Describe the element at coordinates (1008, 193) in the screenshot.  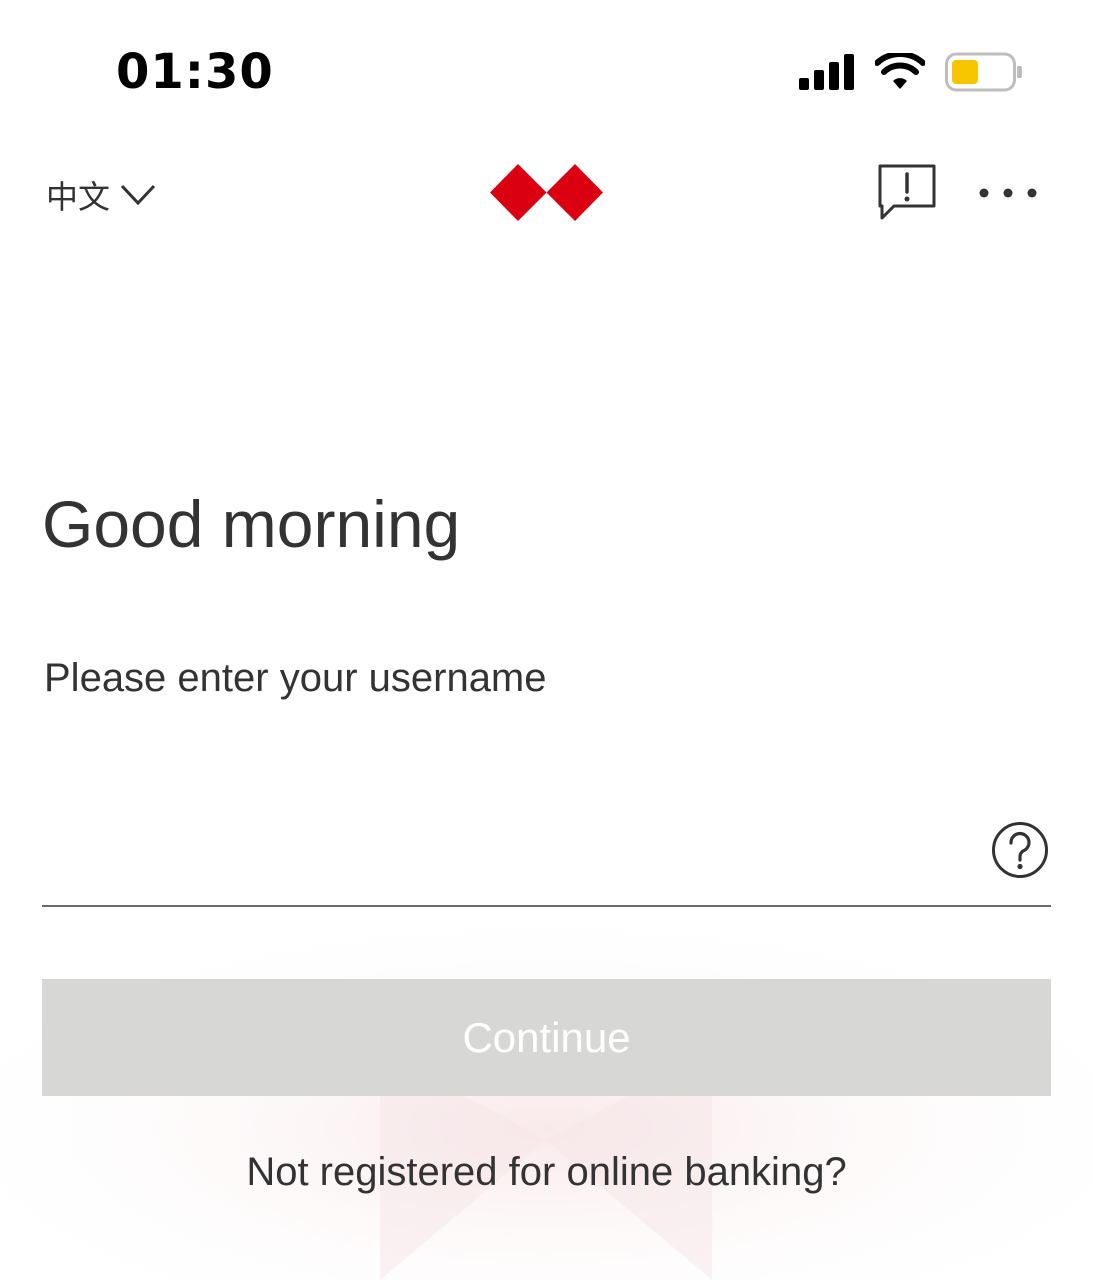
I see `more-horizontal-icon` at that location.